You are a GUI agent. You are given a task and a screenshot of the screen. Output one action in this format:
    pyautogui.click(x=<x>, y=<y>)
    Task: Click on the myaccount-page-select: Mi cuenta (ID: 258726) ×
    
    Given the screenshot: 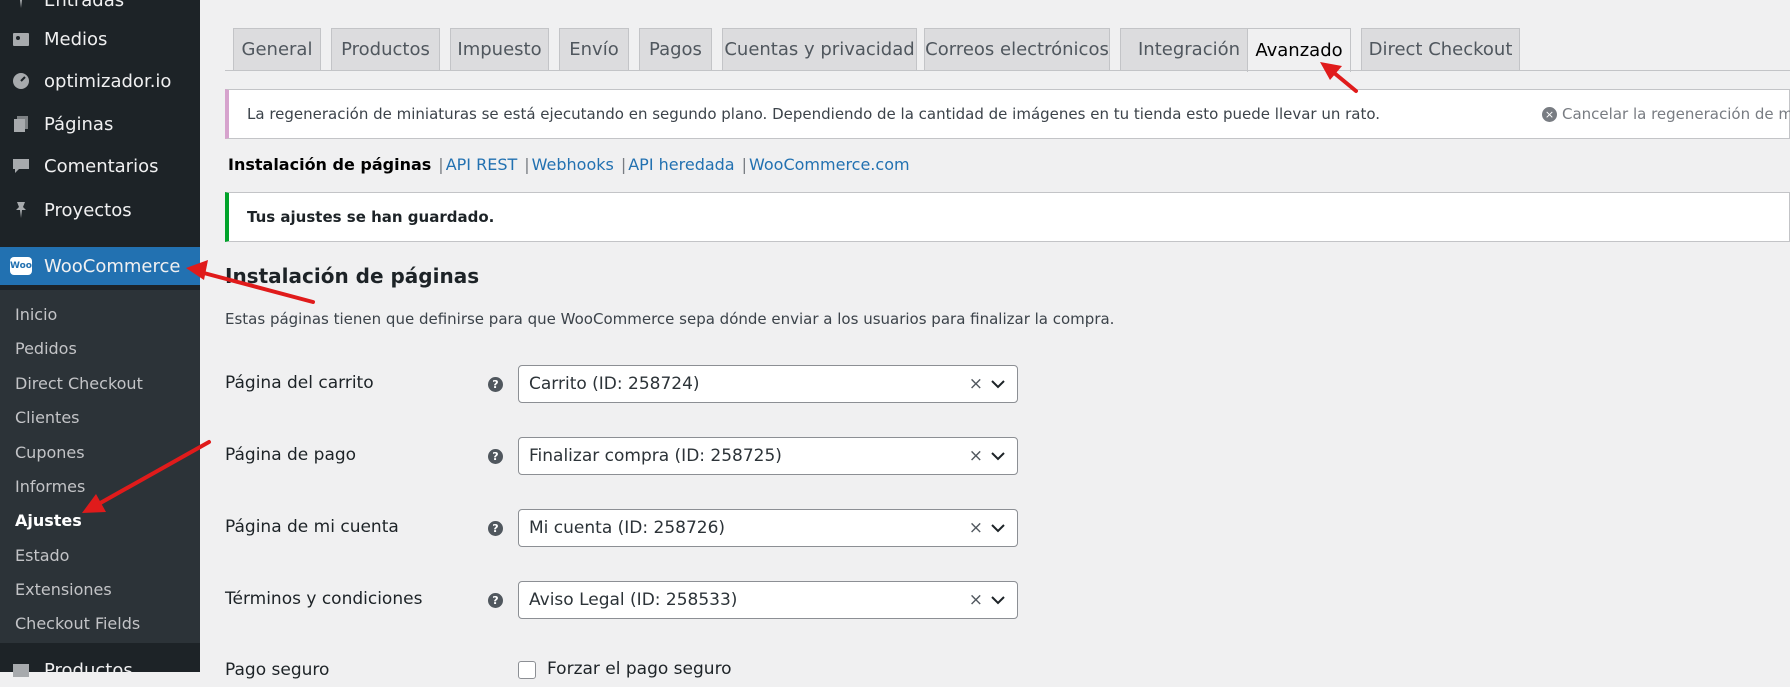 What is the action you would take?
    pyautogui.click(x=768, y=528)
    